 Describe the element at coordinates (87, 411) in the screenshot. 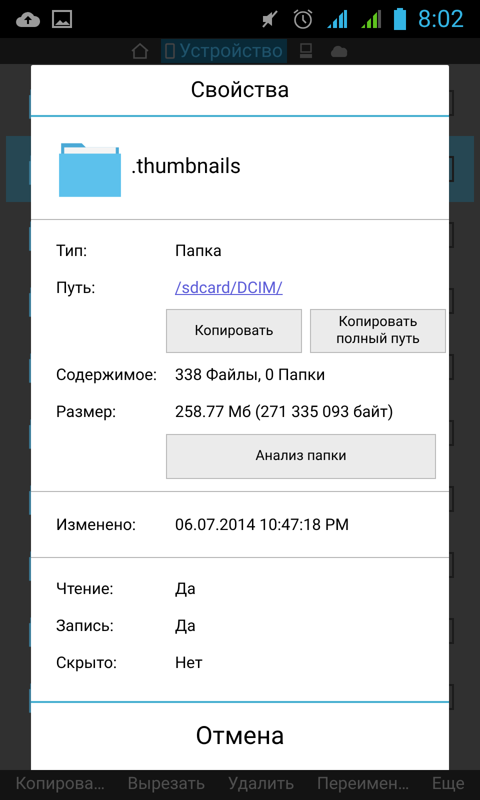

I see `property-label: Размер:` at that location.